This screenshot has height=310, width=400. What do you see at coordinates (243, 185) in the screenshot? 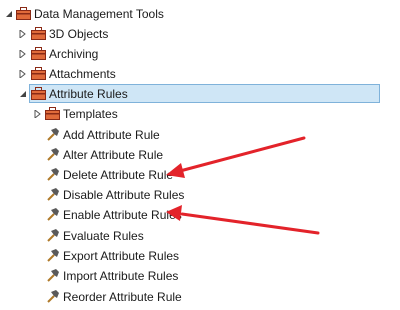
I see `annotation-overlay` at bounding box center [243, 185].